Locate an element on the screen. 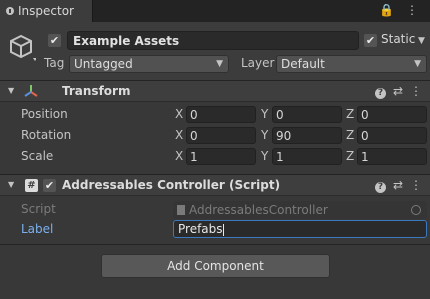 Image resolution: width=430 pixels, height=299 pixels. script-enabled-checkbox: ✔ is located at coordinates (49, 185).